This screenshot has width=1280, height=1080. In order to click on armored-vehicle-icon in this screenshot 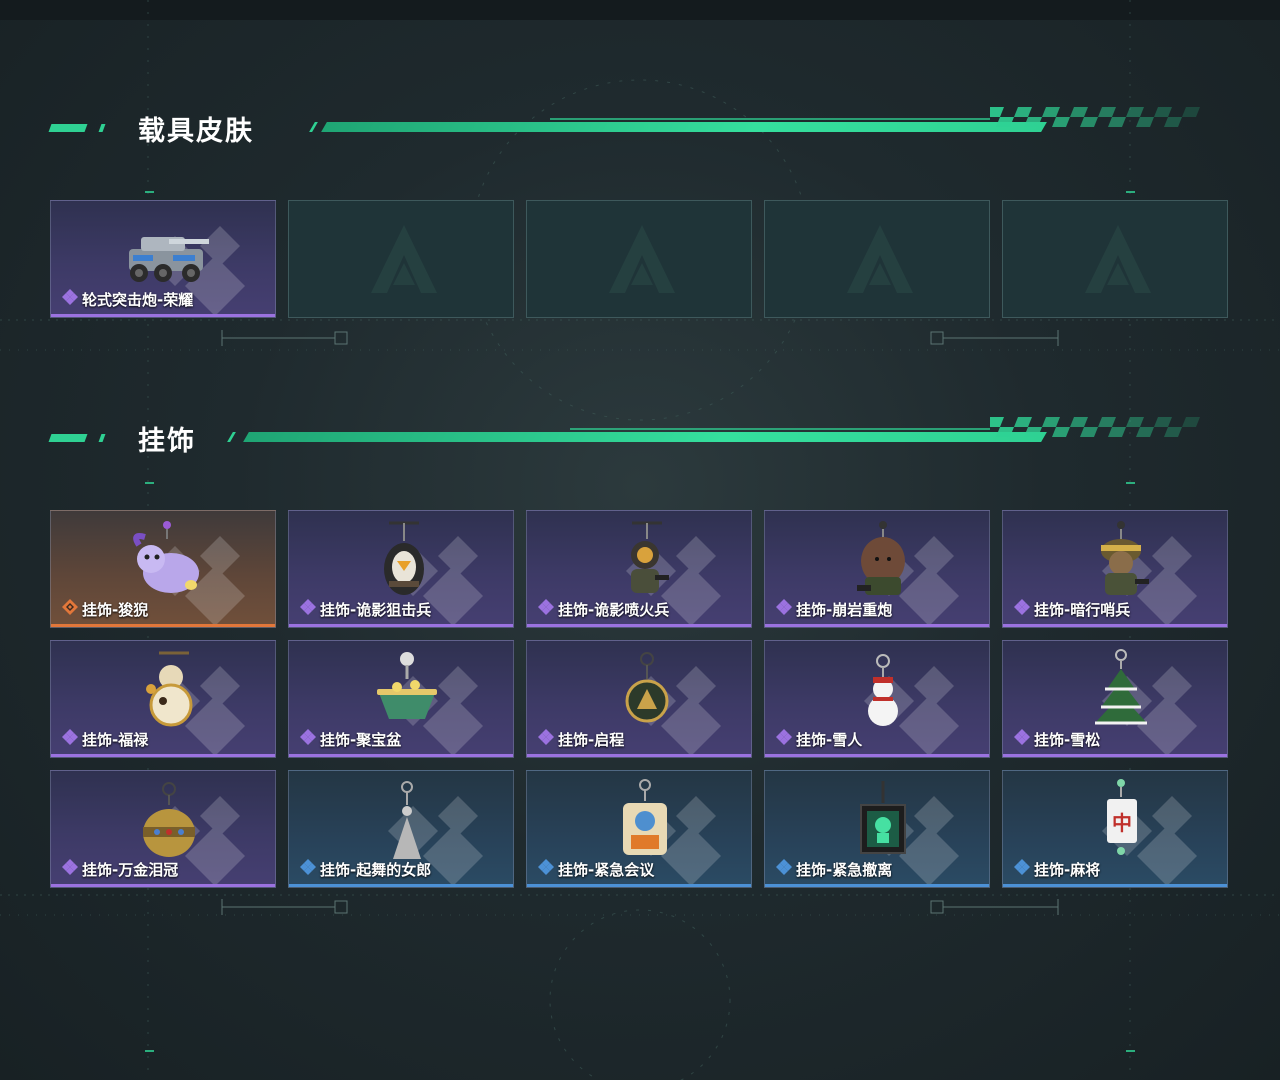, I will do `click(169, 259)`.